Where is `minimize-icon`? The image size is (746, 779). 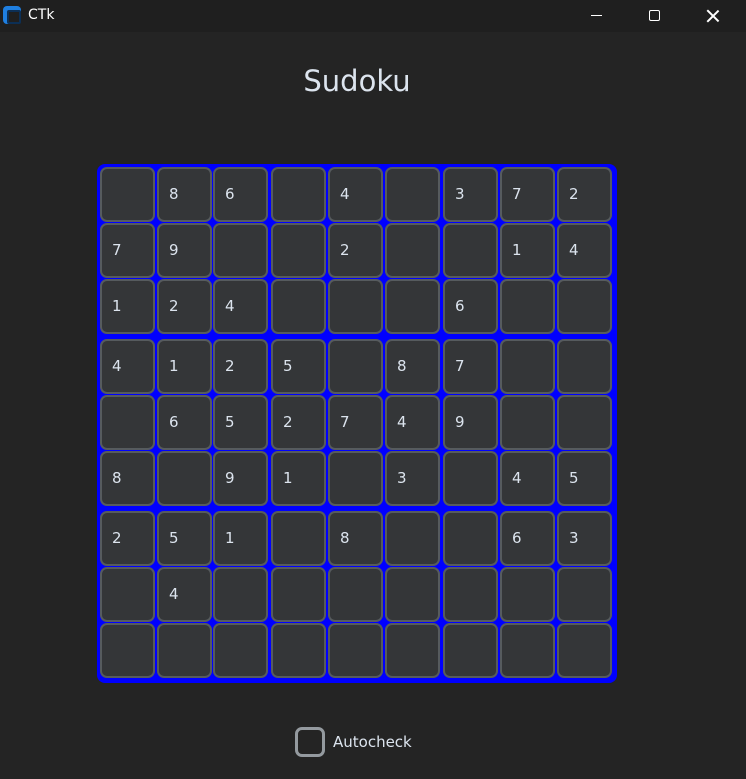
minimize-icon is located at coordinates (596, 15).